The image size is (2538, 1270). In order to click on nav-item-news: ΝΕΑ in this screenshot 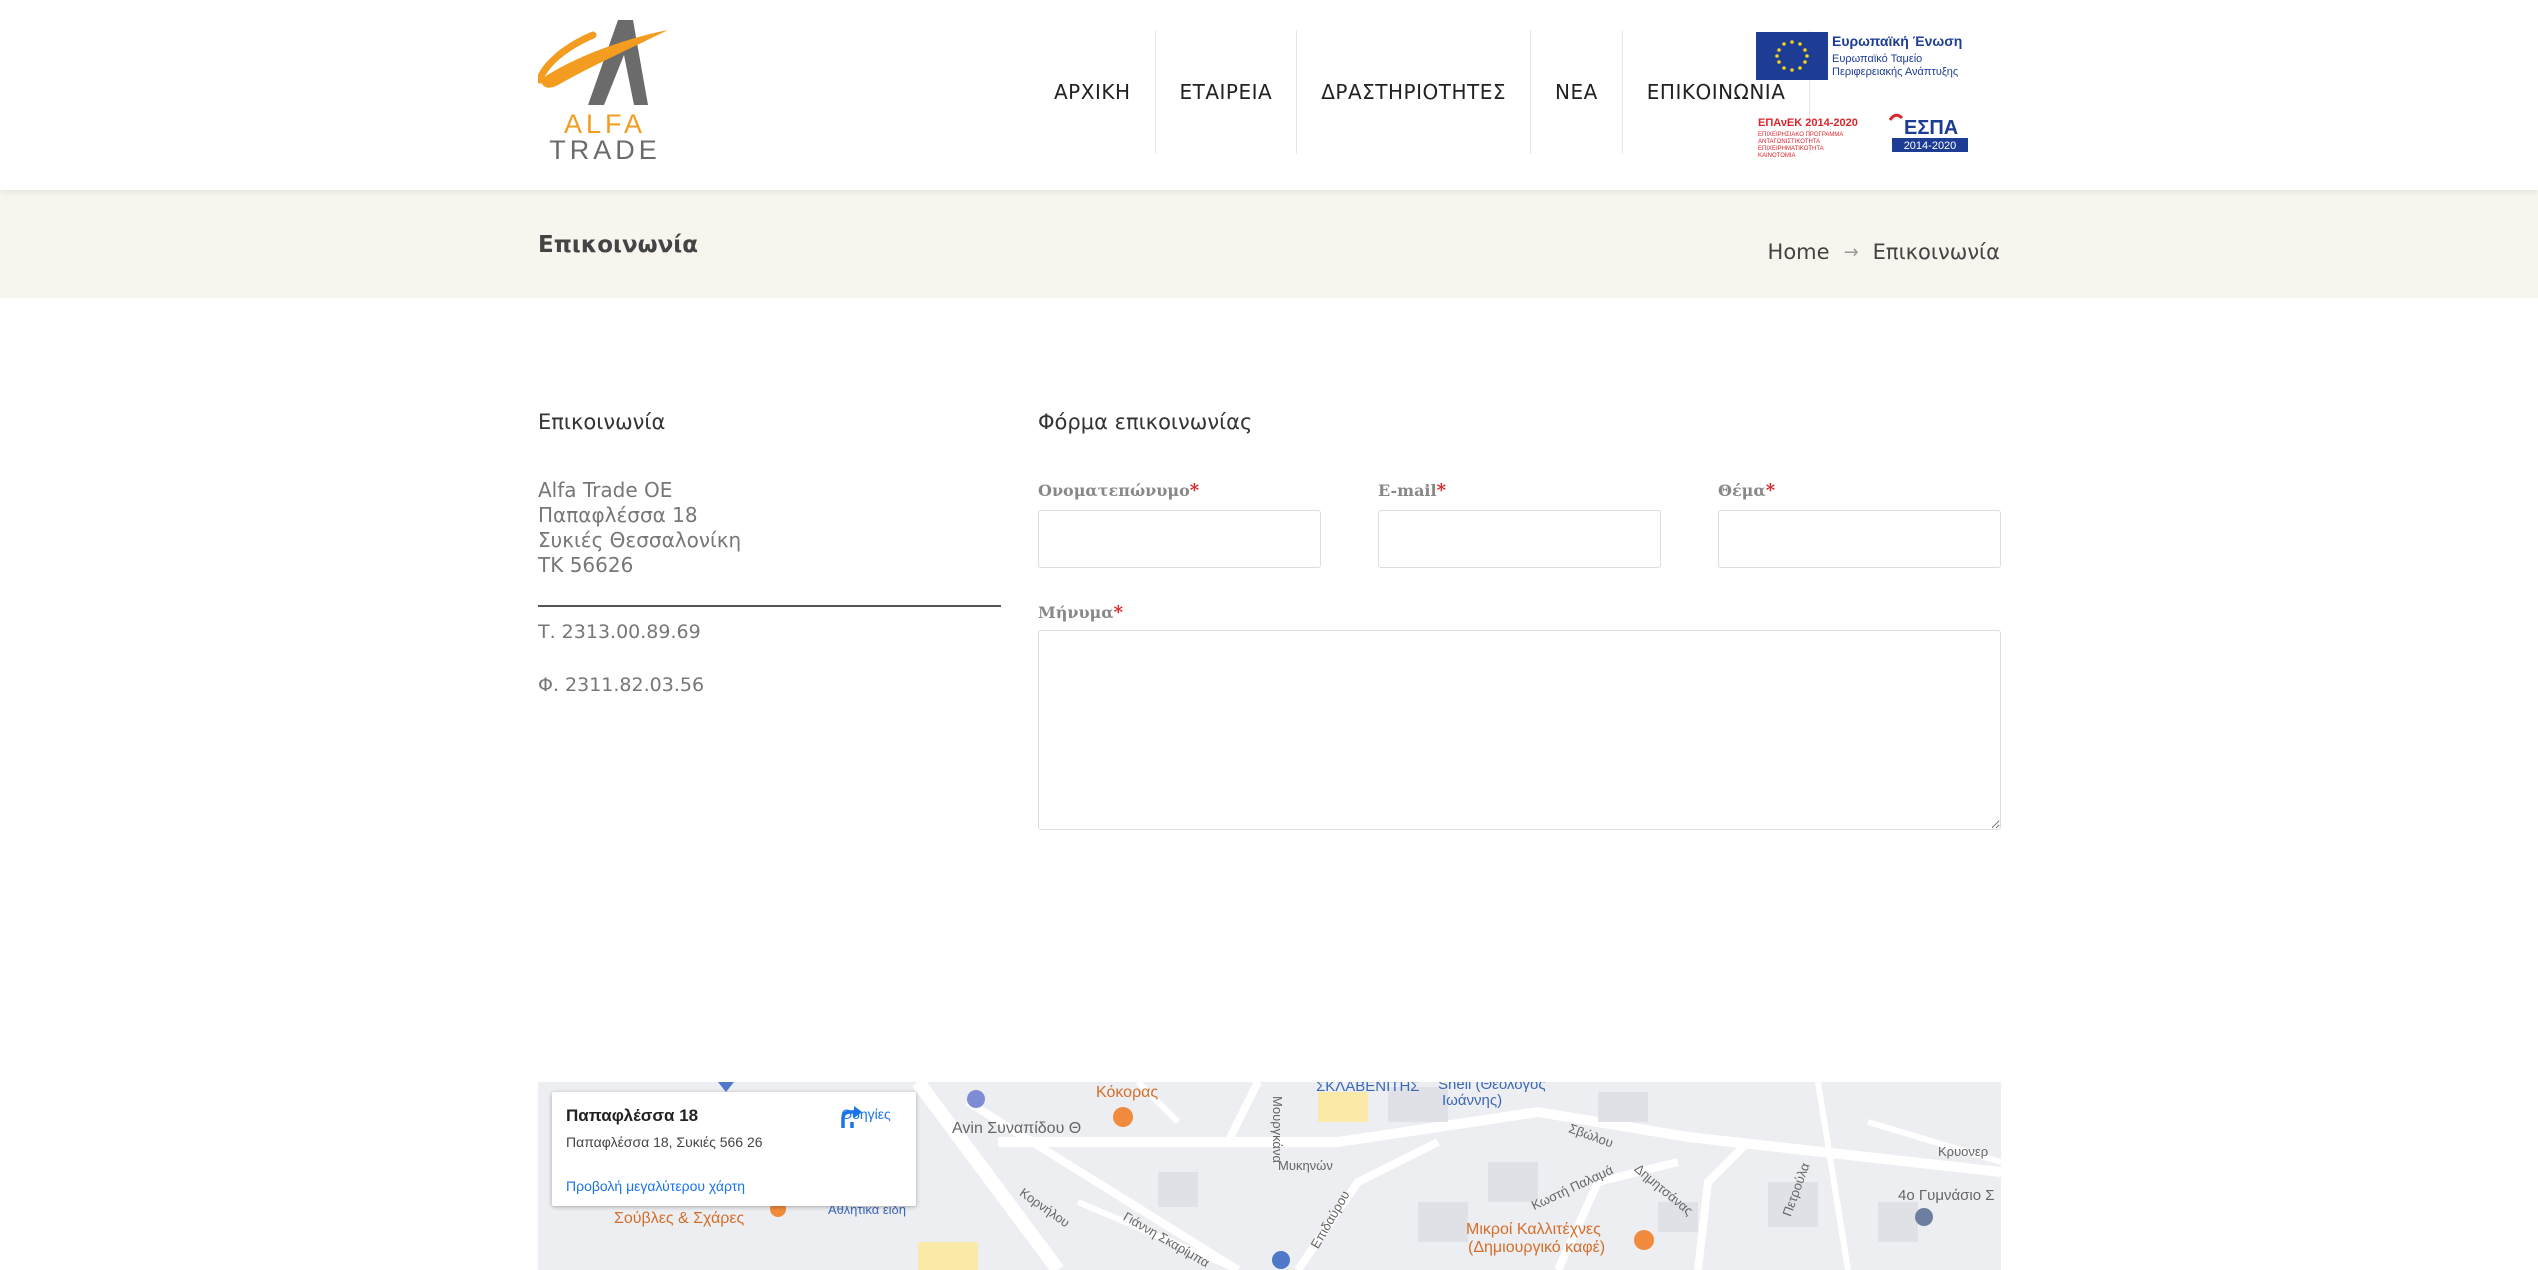, I will do `click(1577, 92)`.